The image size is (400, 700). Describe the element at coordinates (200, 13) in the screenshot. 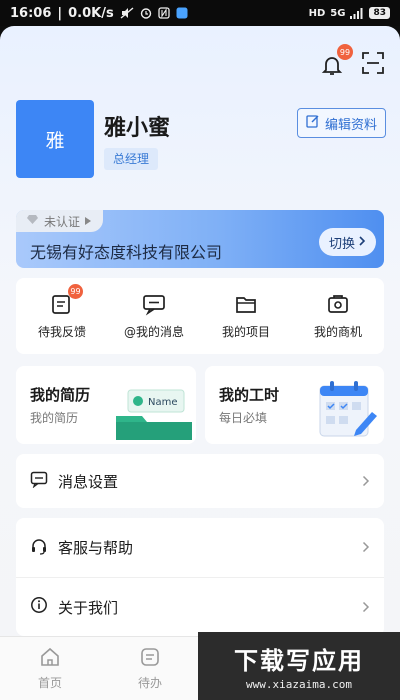

I see `status-bar: 16:06 | 0.0K/s HD 5G 83` at that location.